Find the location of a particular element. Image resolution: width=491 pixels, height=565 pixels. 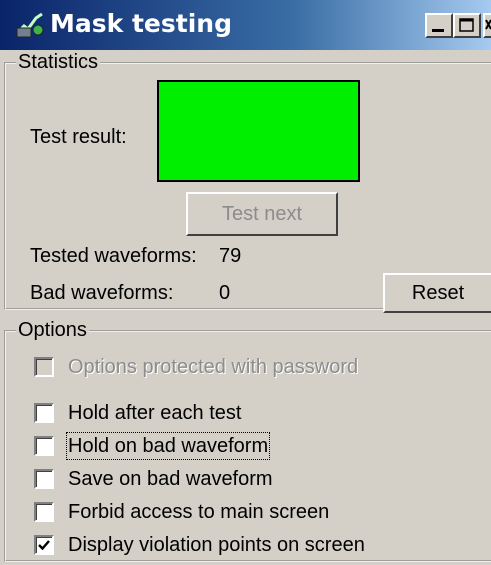

bad-waveforms-label: Bad waveforms: is located at coordinates (102, 293).